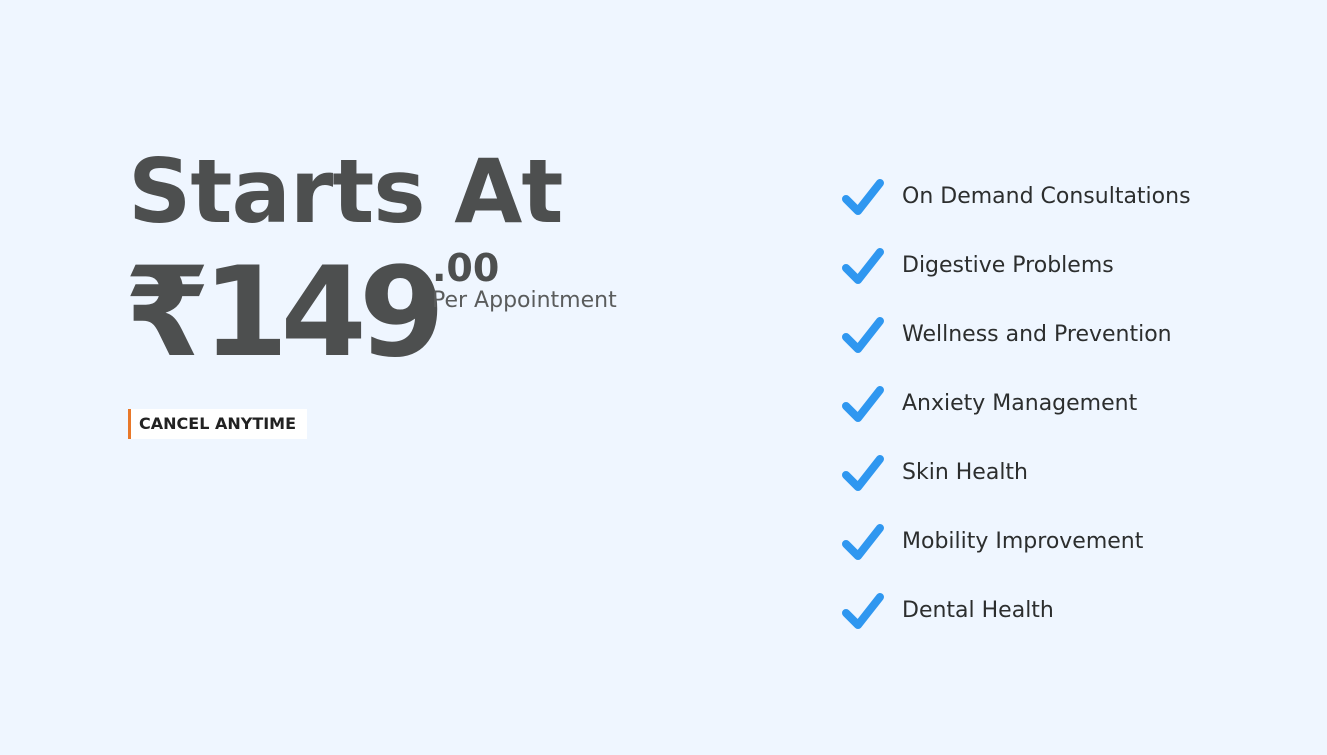 The image size is (1327, 755). Describe the element at coordinates (217, 424) in the screenshot. I see `cancel-anytime-badge: CANCEL ANYTIME` at that location.